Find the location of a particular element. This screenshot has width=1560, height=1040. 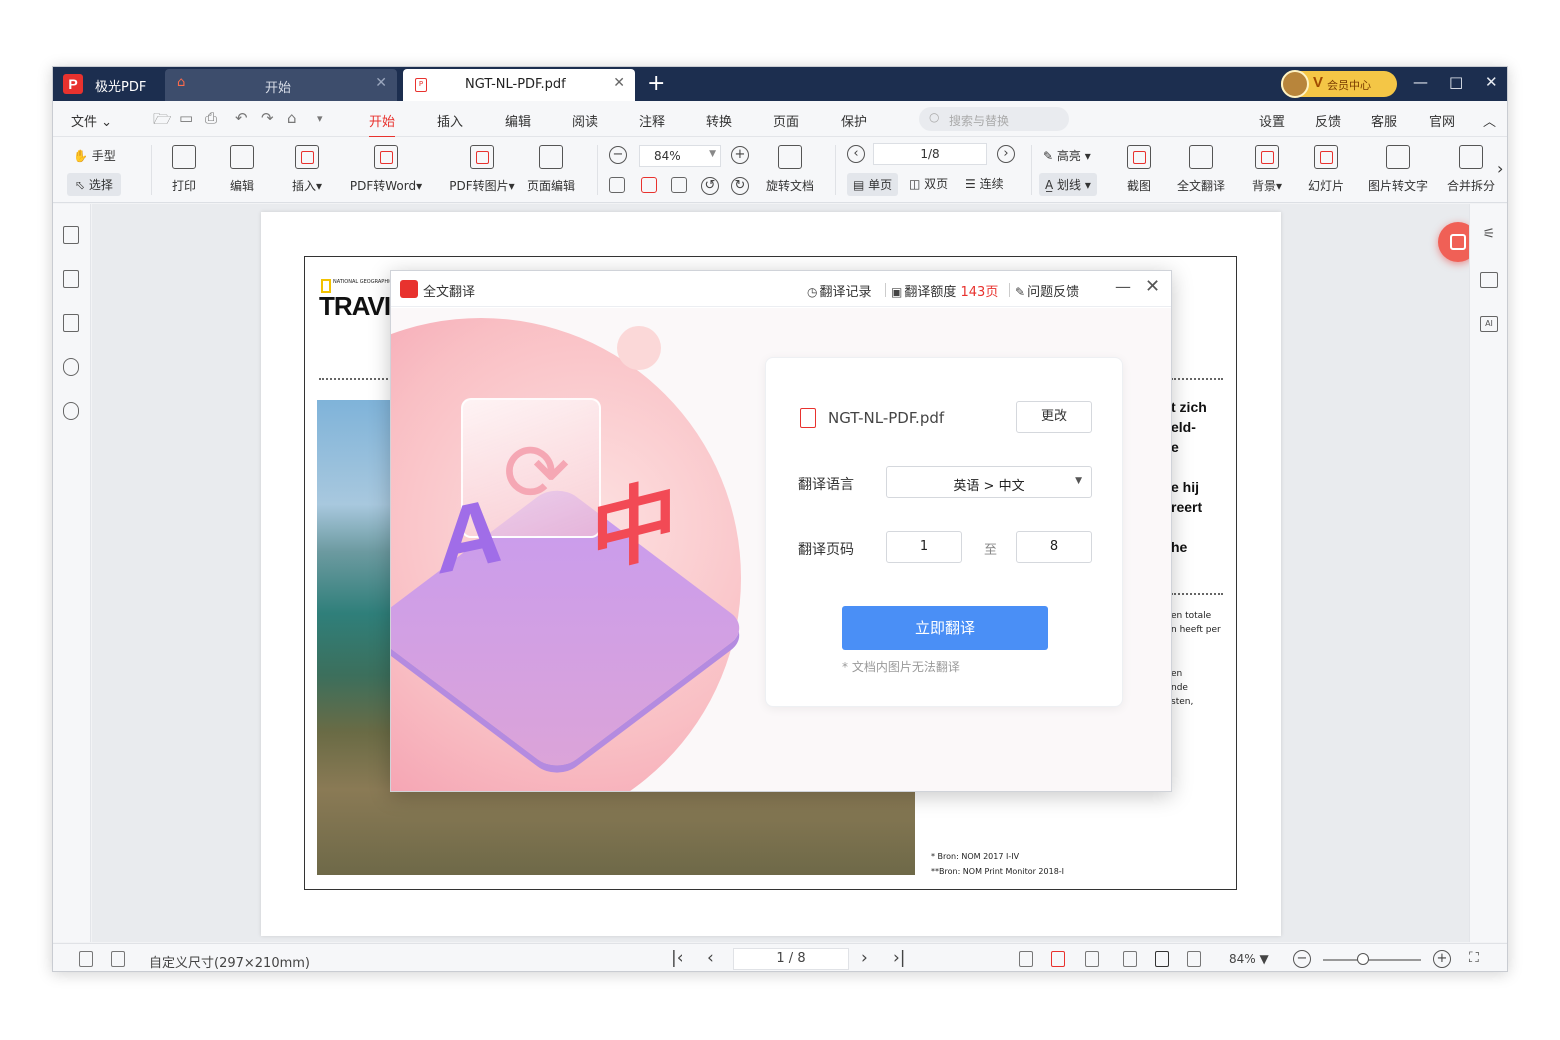

slideshow-button: 幻灯片 is located at coordinates (1326, 169).